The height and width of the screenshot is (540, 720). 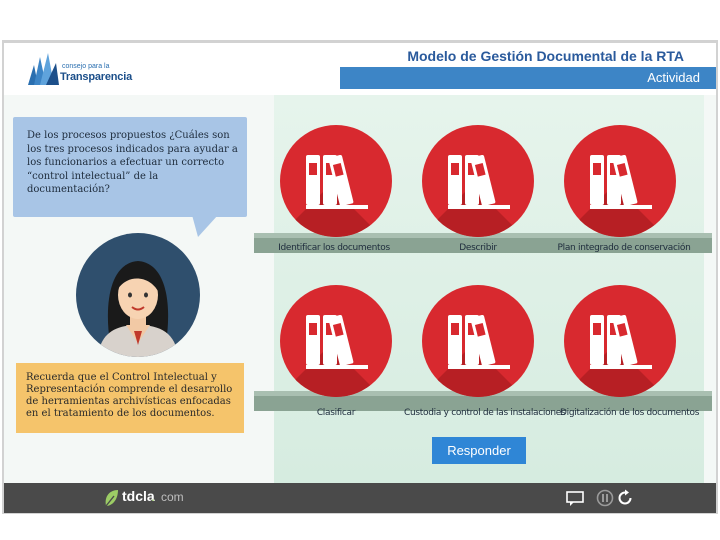 I want to click on option-clasificar-button, so click(x=336, y=341).